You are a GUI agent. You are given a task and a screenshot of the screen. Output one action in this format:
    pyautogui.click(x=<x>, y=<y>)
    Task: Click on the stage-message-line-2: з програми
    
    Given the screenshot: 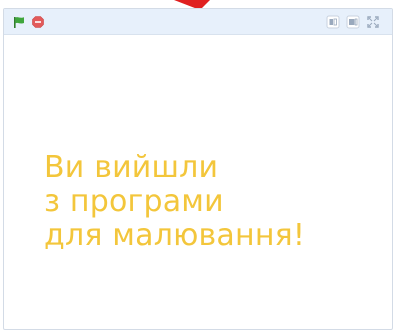 What is the action you would take?
    pyautogui.click(x=134, y=201)
    